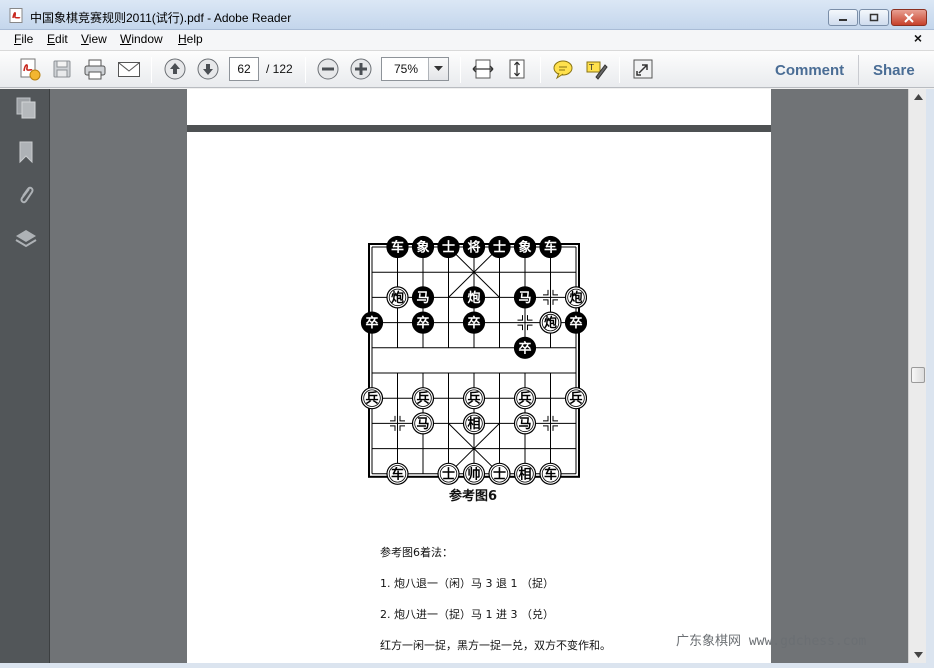  I want to click on comment-bubble-icon, so click(563, 70).